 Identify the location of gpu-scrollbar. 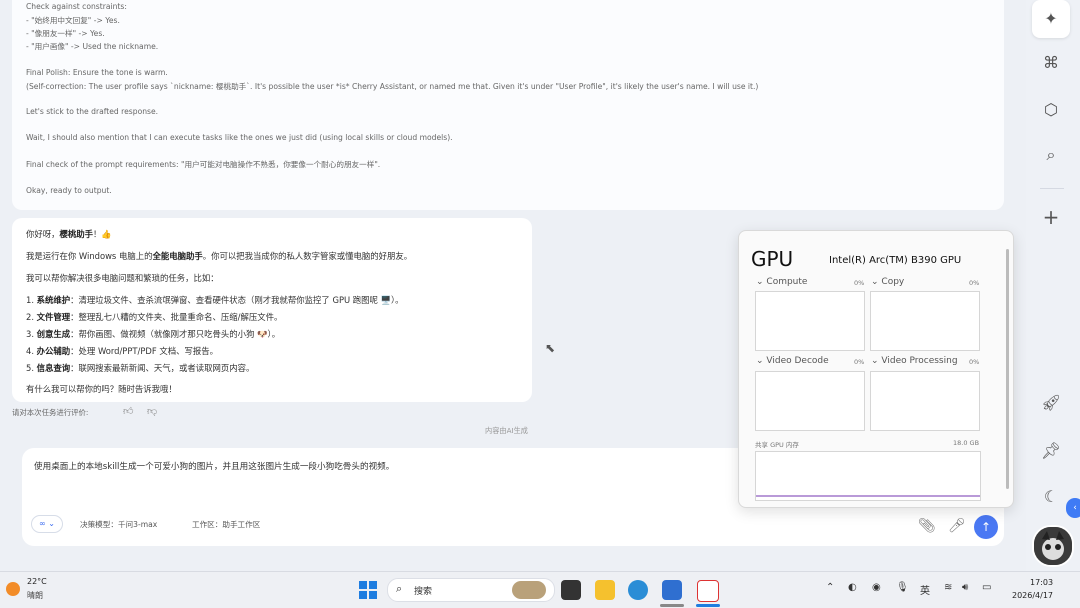
(1007, 369).